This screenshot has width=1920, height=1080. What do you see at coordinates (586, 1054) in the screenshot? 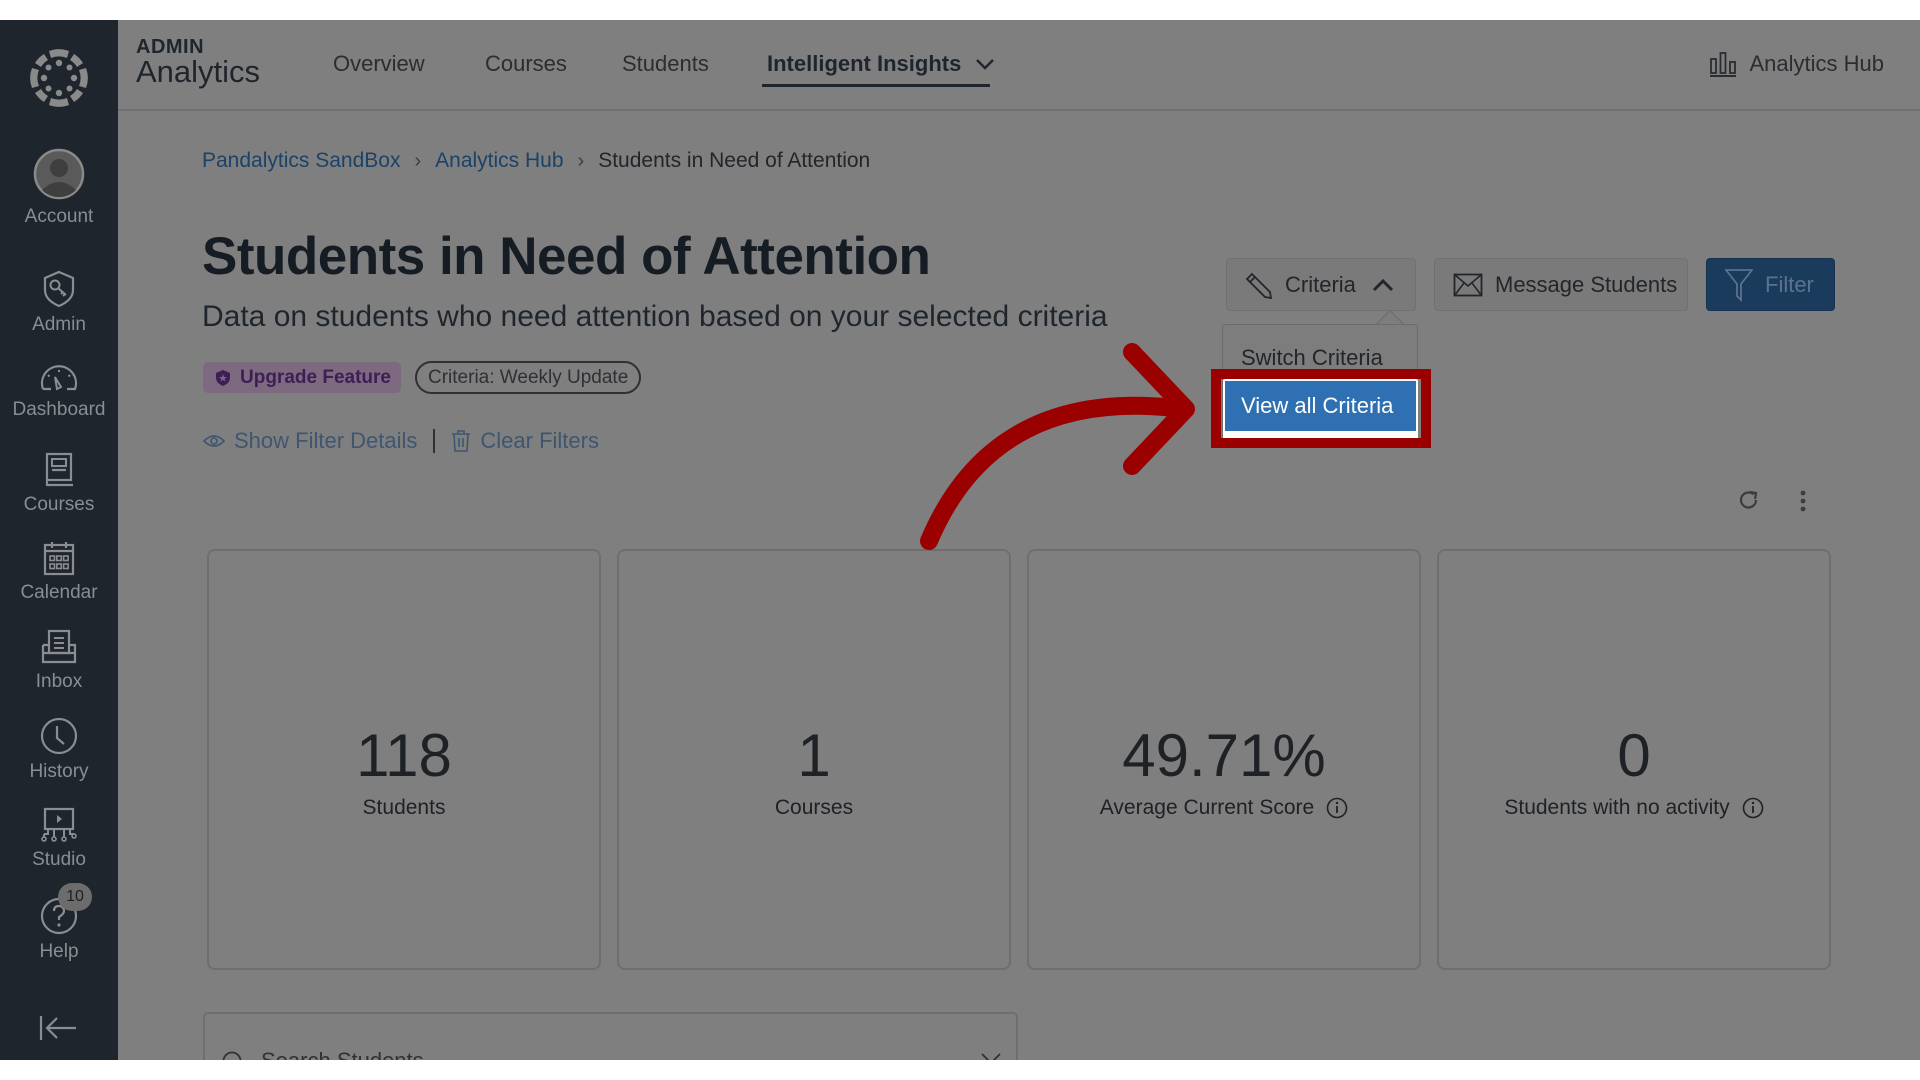
I see `search-students-input` at bounding box center [586, 1054].